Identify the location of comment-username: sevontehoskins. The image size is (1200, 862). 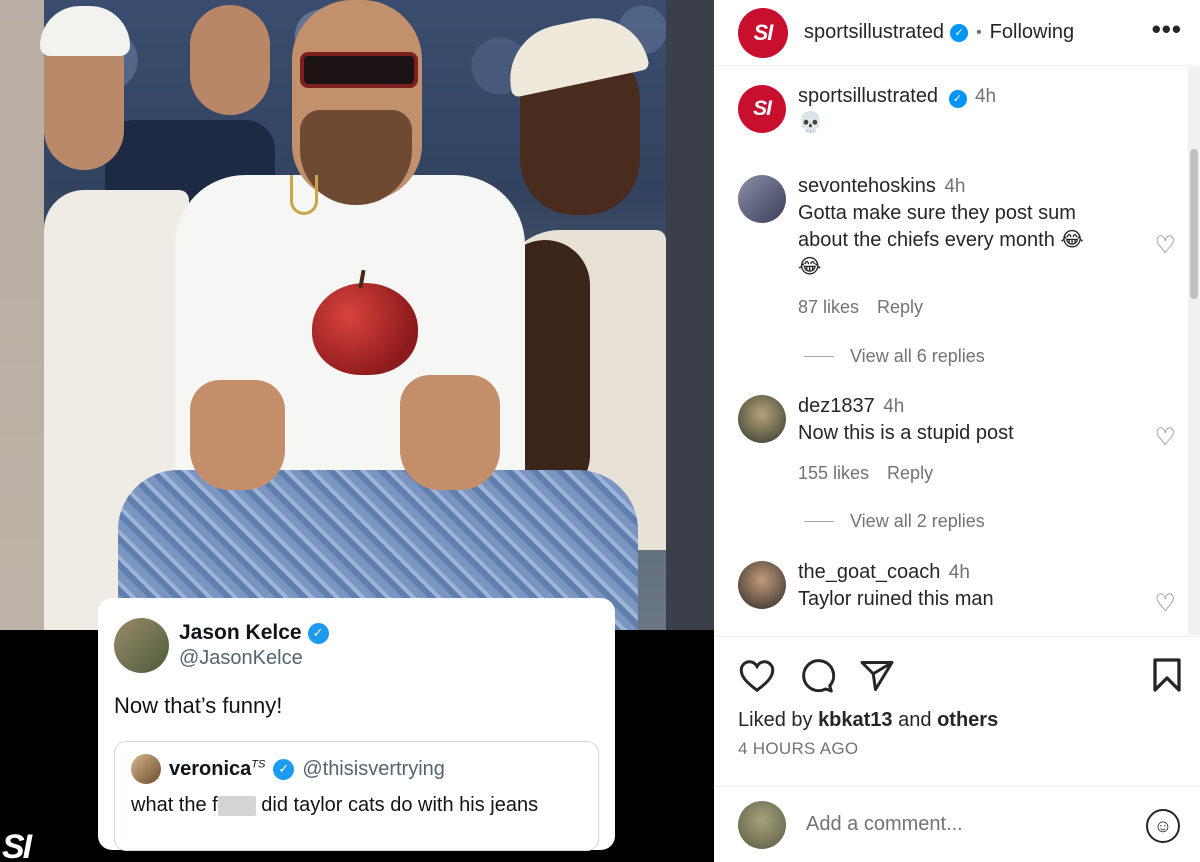
(867, 186).